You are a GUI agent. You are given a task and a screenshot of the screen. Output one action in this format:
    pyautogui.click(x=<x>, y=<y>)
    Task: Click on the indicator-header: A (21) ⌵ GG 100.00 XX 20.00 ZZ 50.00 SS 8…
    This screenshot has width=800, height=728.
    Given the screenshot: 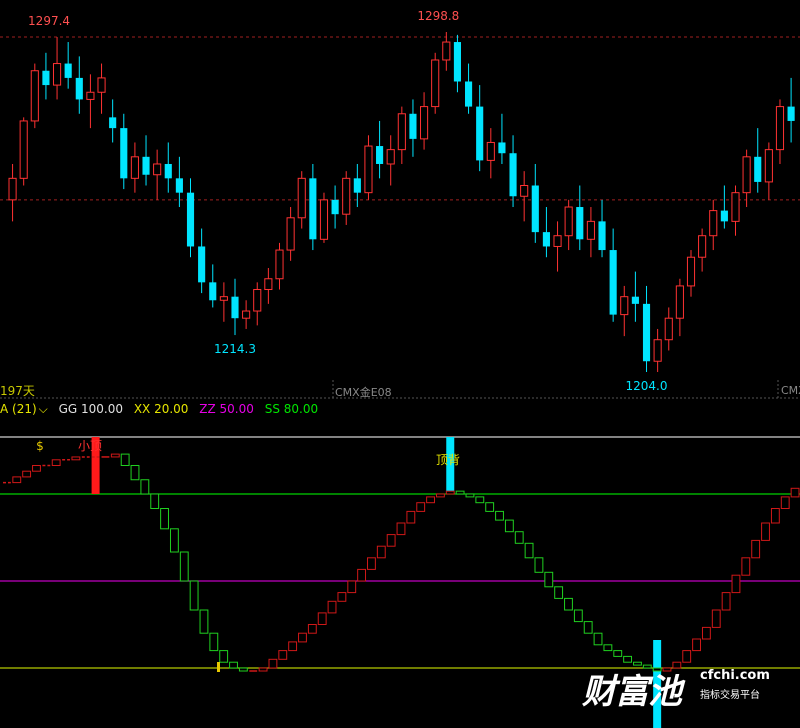 What is the action you would take?
    pyautogui.click(x=400, y=409)
    